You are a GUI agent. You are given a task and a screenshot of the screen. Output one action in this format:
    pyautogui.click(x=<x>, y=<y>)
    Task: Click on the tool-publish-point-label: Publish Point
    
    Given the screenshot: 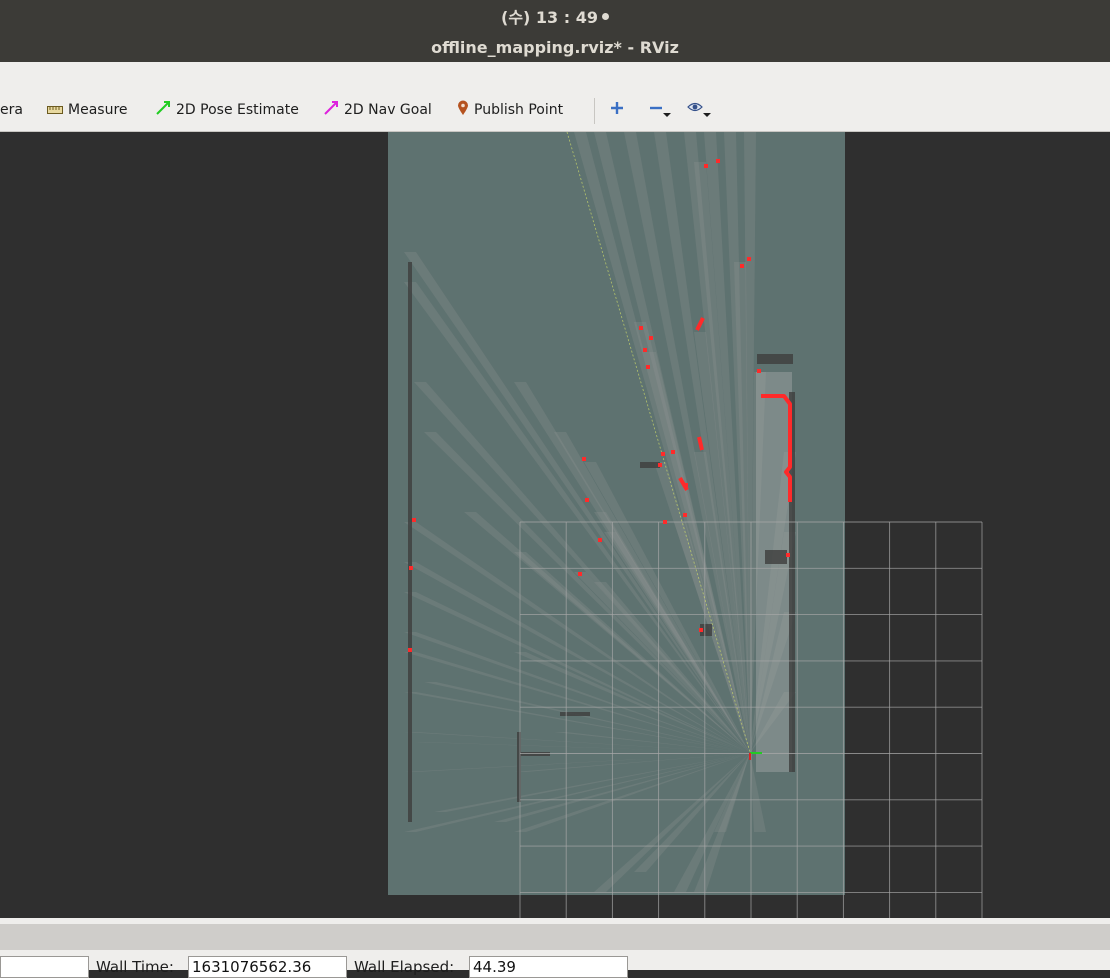 What is the action you would take?
    pyautogui.click(x=519, y=110)
    